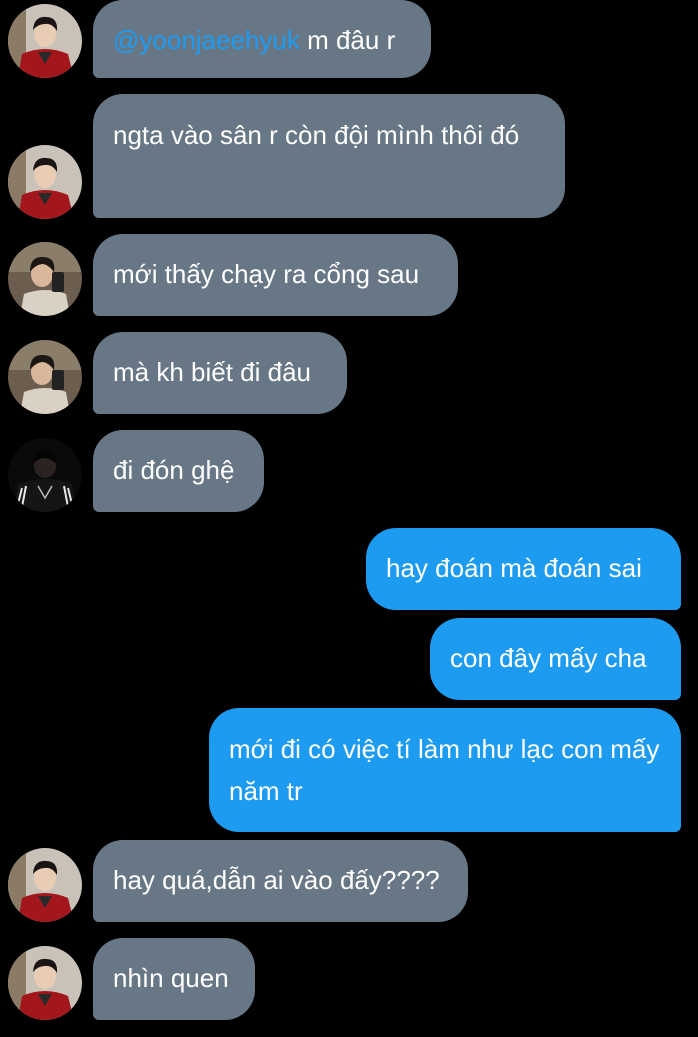  I want to click on message-text: m đâu r, so click(347, 40).